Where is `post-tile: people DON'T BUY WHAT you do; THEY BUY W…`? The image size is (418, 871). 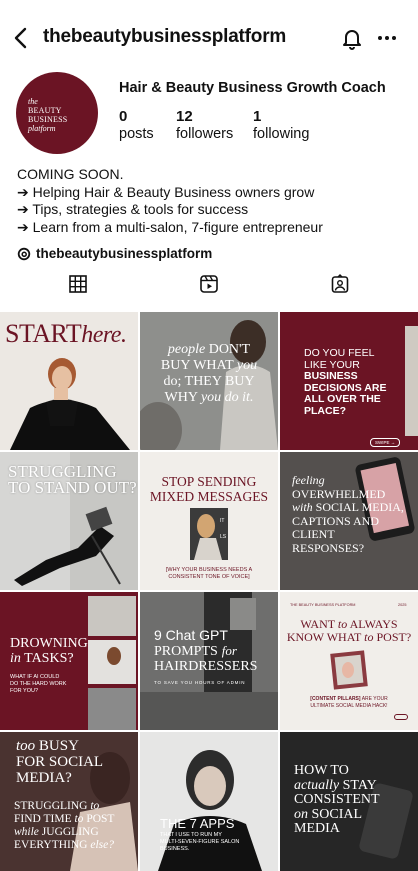 post-tile: people DON'T BUY WHAT you do; THEY BUY W… is located at coordinates (209, 381).